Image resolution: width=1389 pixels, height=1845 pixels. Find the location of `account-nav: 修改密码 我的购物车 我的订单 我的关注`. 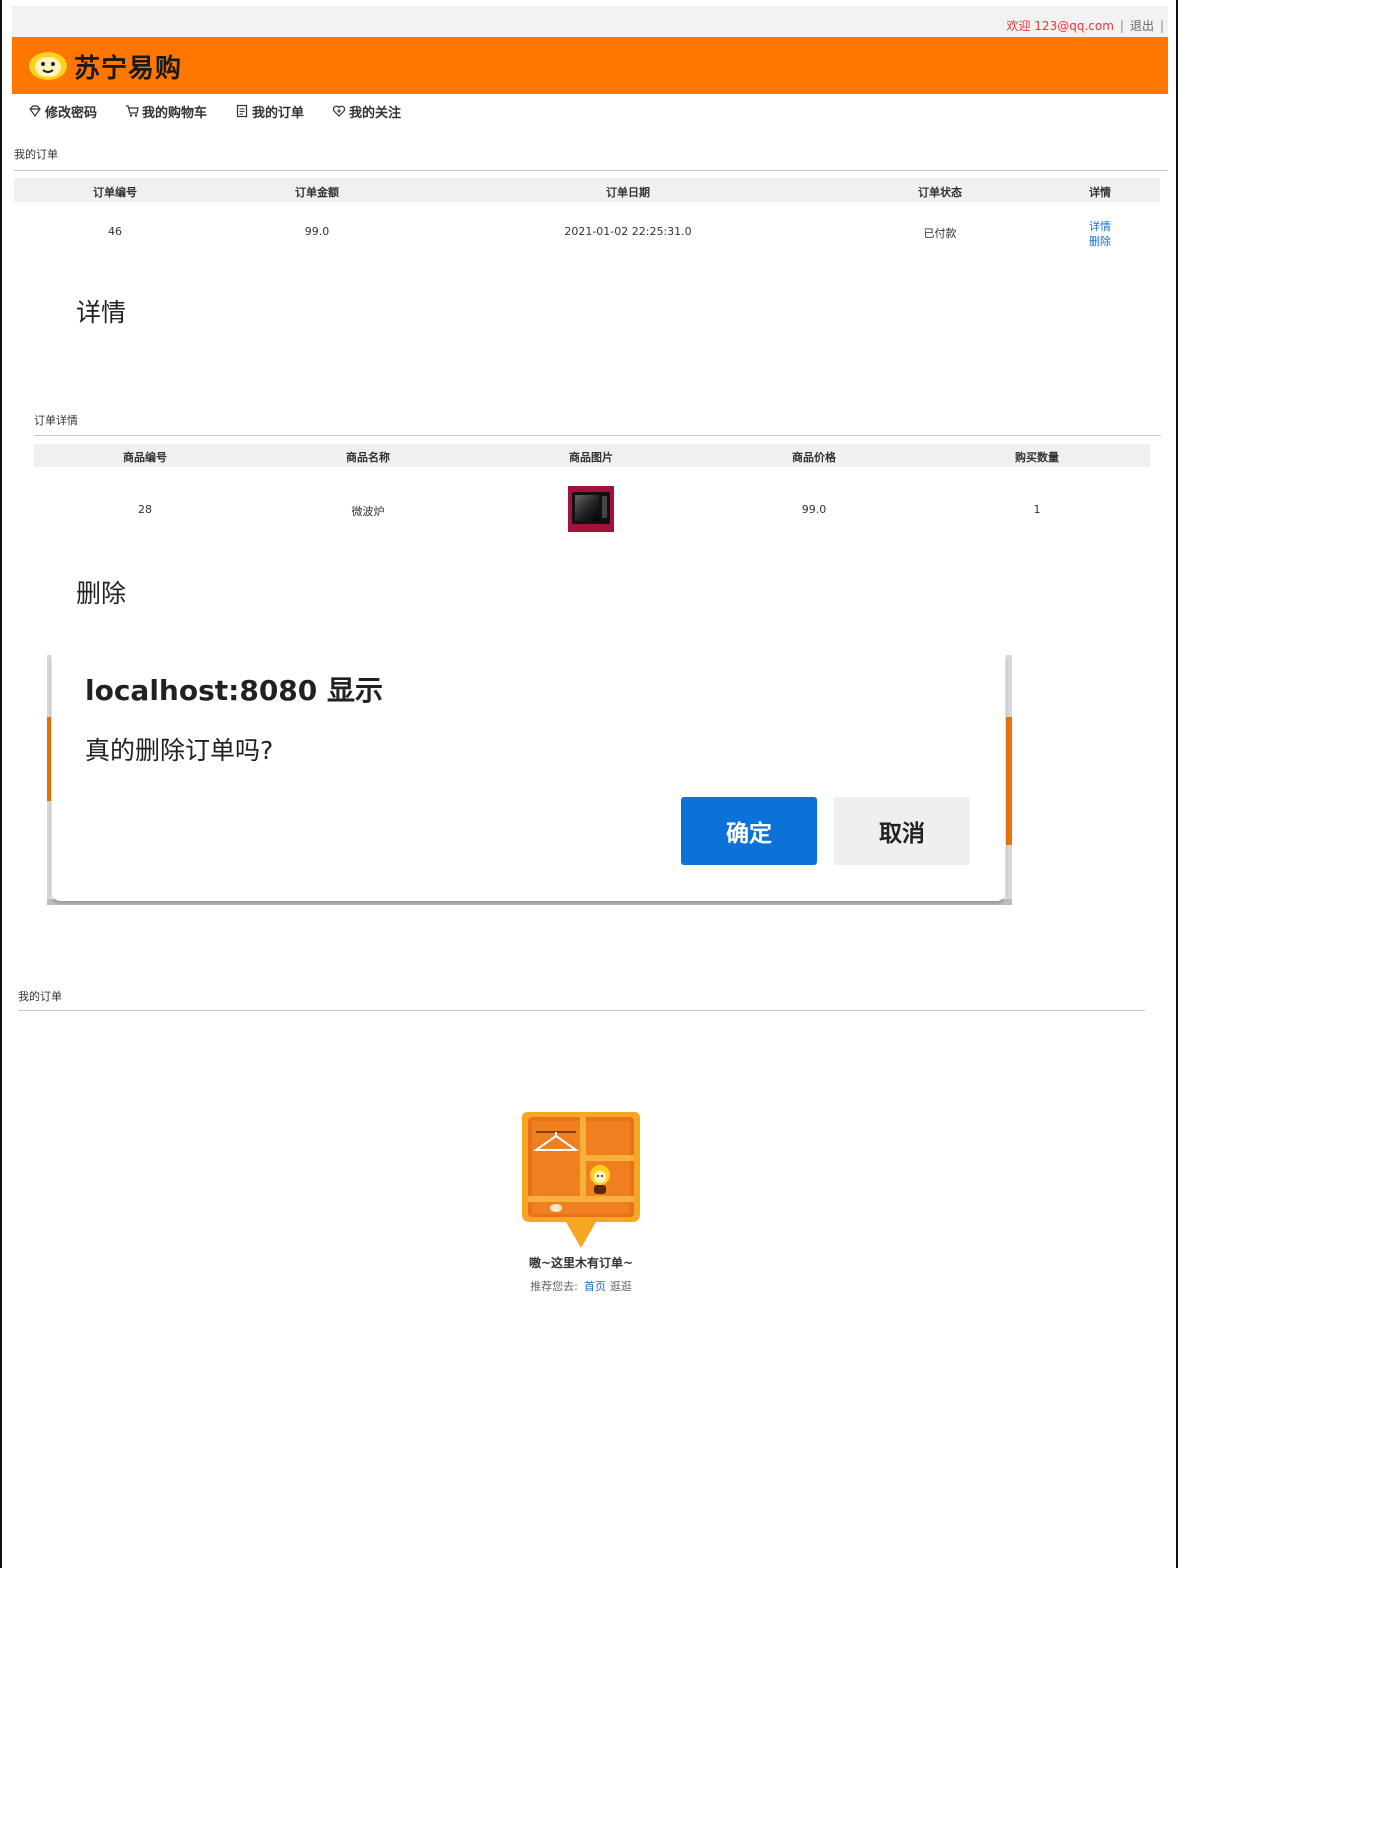

account-nav: 修改密码 我的购物车 我的订单 我的关注 is located at coordinates (228, 111).